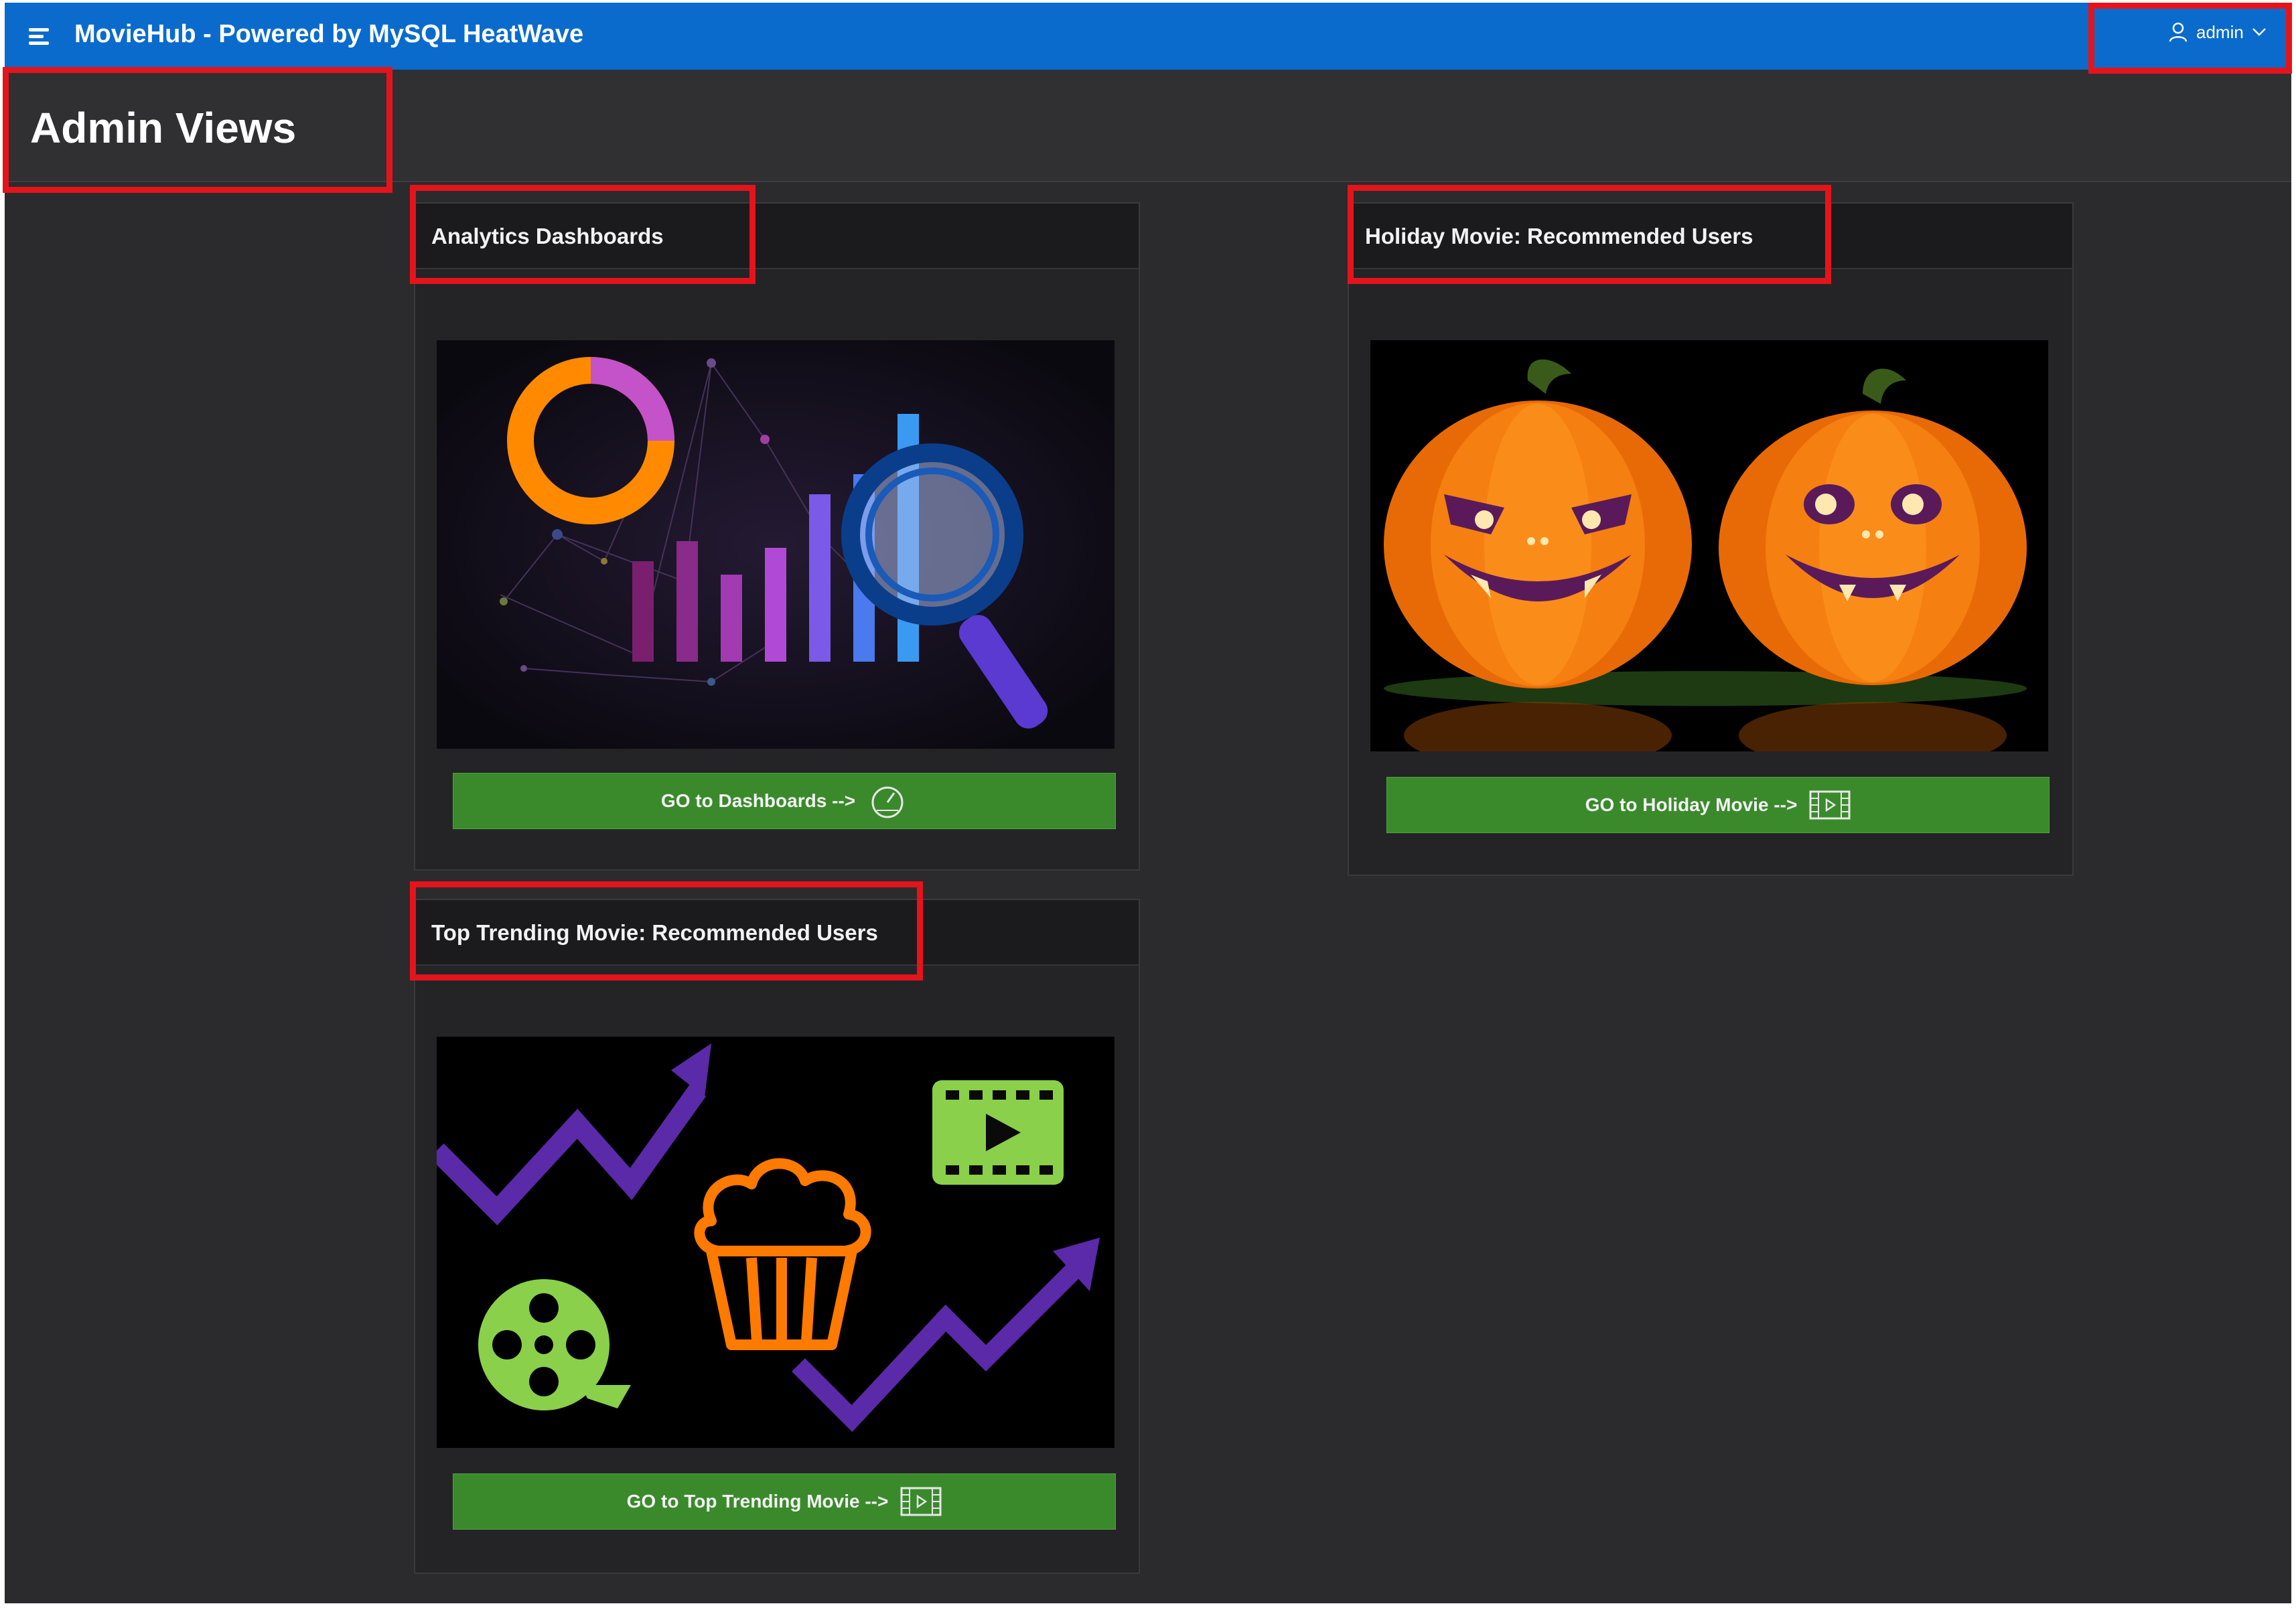  What do you see at coordinates (1691, 804) in the screenshot?
I see `button-label: GO to Holiday Movie -->` at bounding box center [1691, 804].